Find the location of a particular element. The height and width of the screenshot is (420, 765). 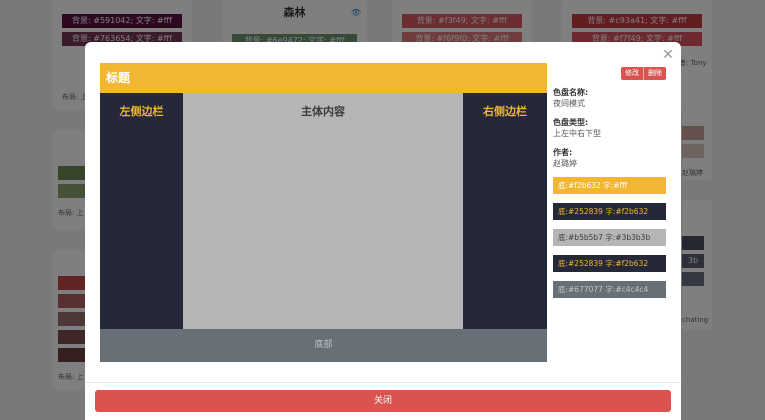

edit-button: 修改 is located at coordinates (632, 73).